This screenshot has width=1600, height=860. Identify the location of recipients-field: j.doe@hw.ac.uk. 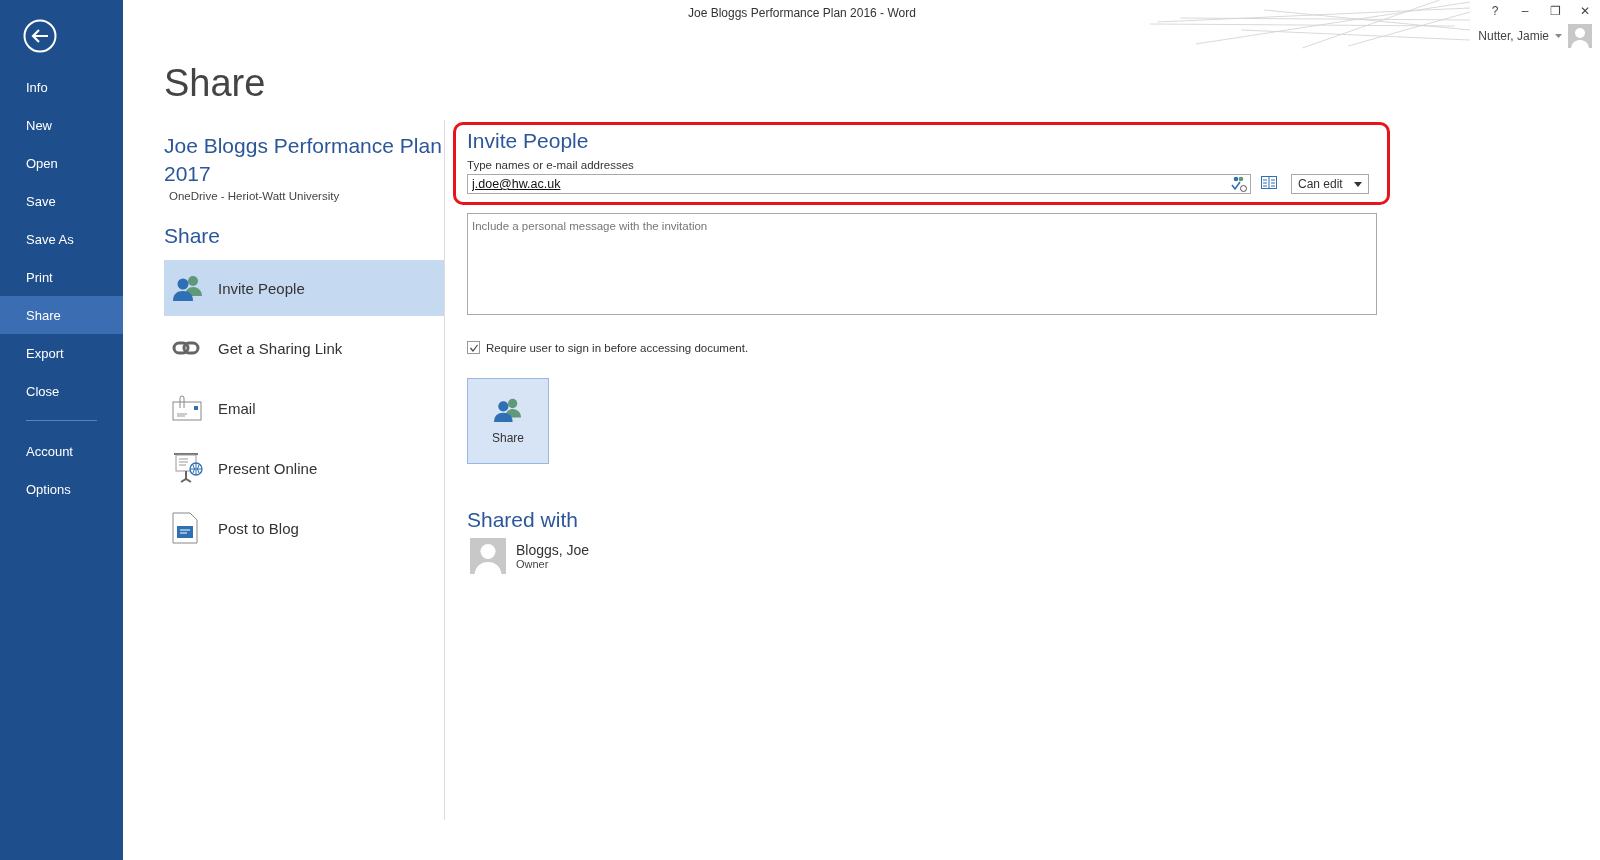
(859, 184).